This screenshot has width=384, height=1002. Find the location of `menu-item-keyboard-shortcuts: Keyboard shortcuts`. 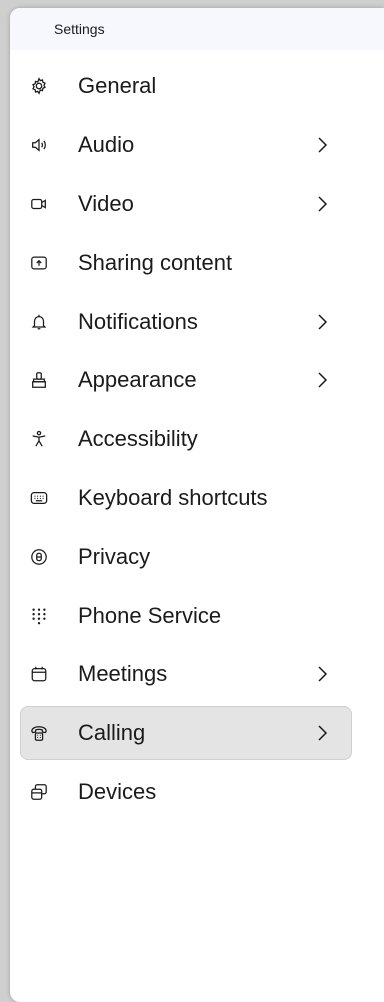

menu-item-keyboard-shortcuts: Keyboard shortcuts is located at coordinates (197, 498).